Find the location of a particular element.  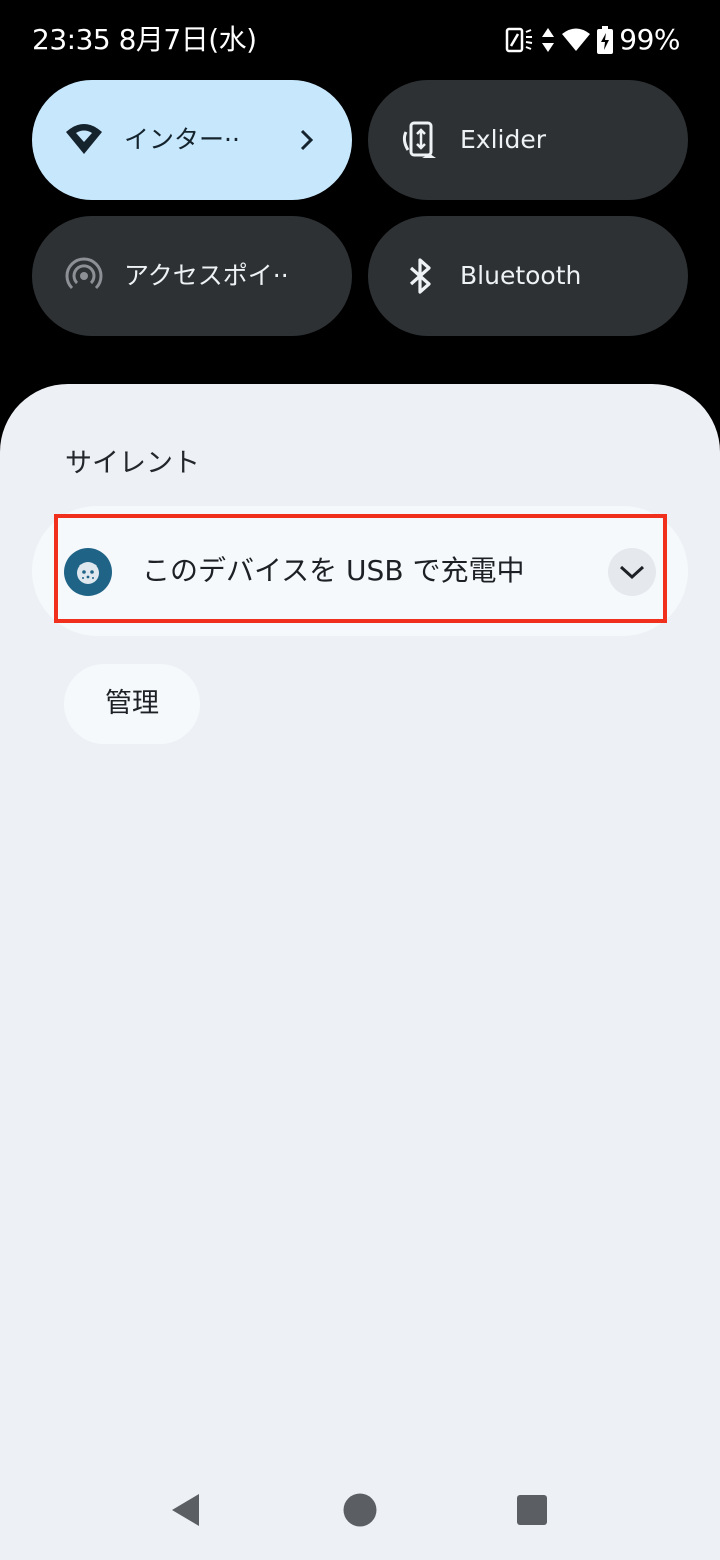

status-bar: 23:35 8月7日(水) 99% is located at coordinates (360, 40).